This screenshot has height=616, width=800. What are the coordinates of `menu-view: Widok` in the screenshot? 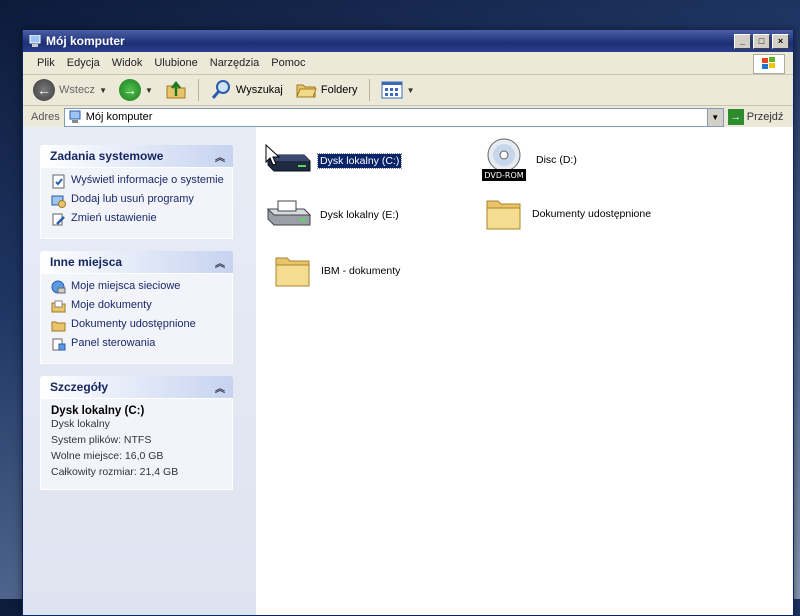 It's located at (127, 63).